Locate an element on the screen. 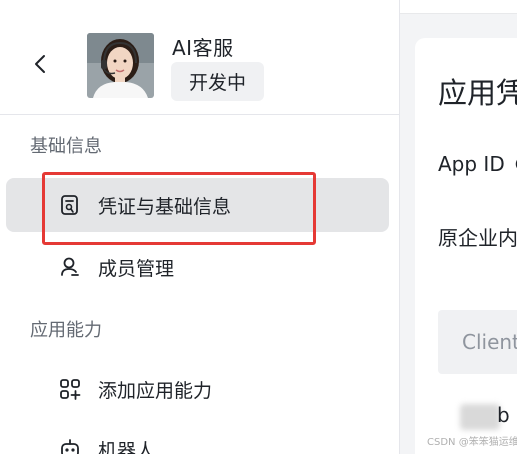 The height and width of the screenshot is (454, 517). client-field: Client is located at coordinates (477, 342).